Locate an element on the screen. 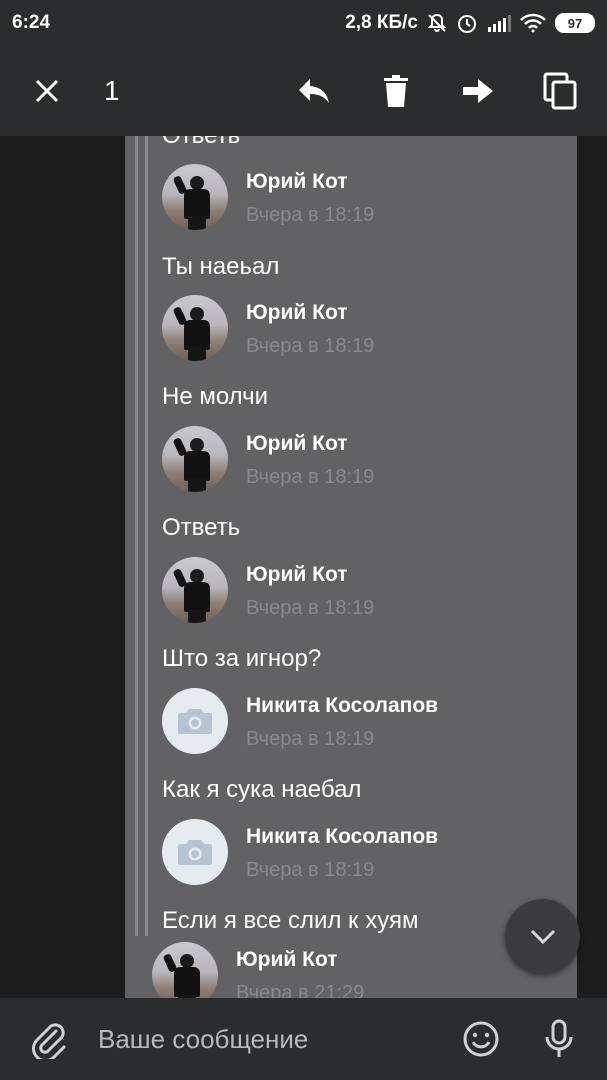  delete-icon is located at coordinates (396, 91).